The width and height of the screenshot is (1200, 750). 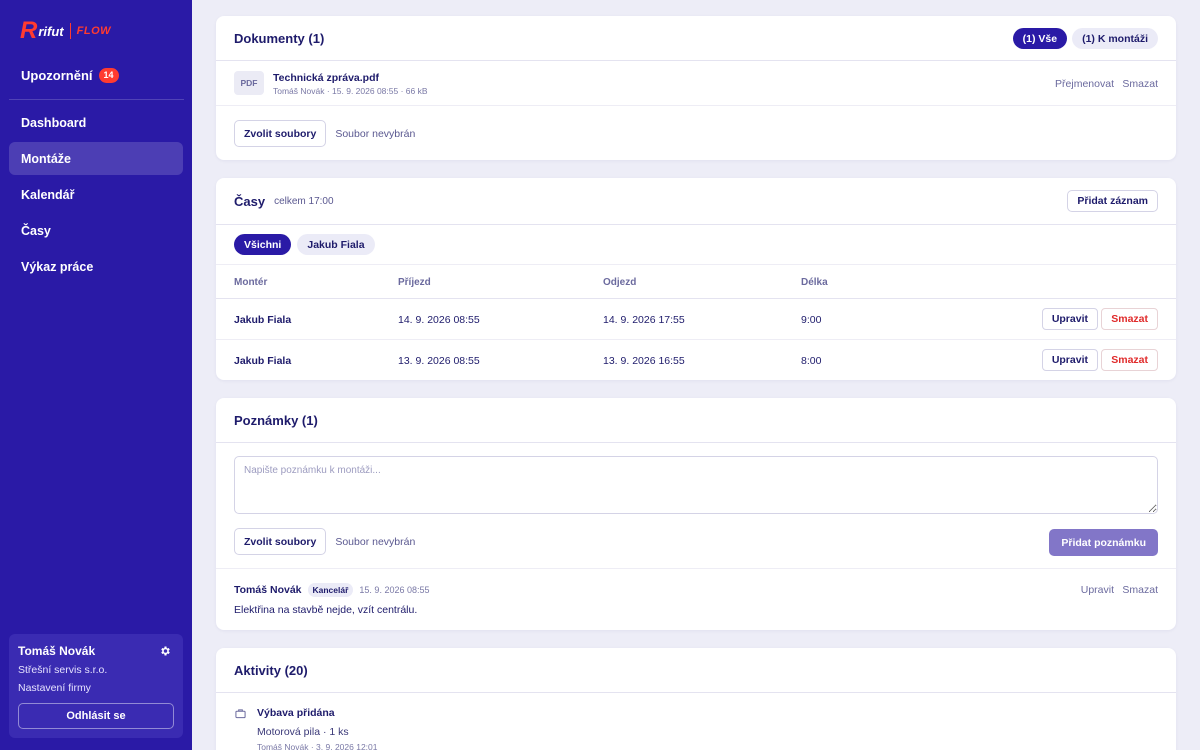 I want to click on note-role-badge: Kancelář, so click(x=330, y=590).